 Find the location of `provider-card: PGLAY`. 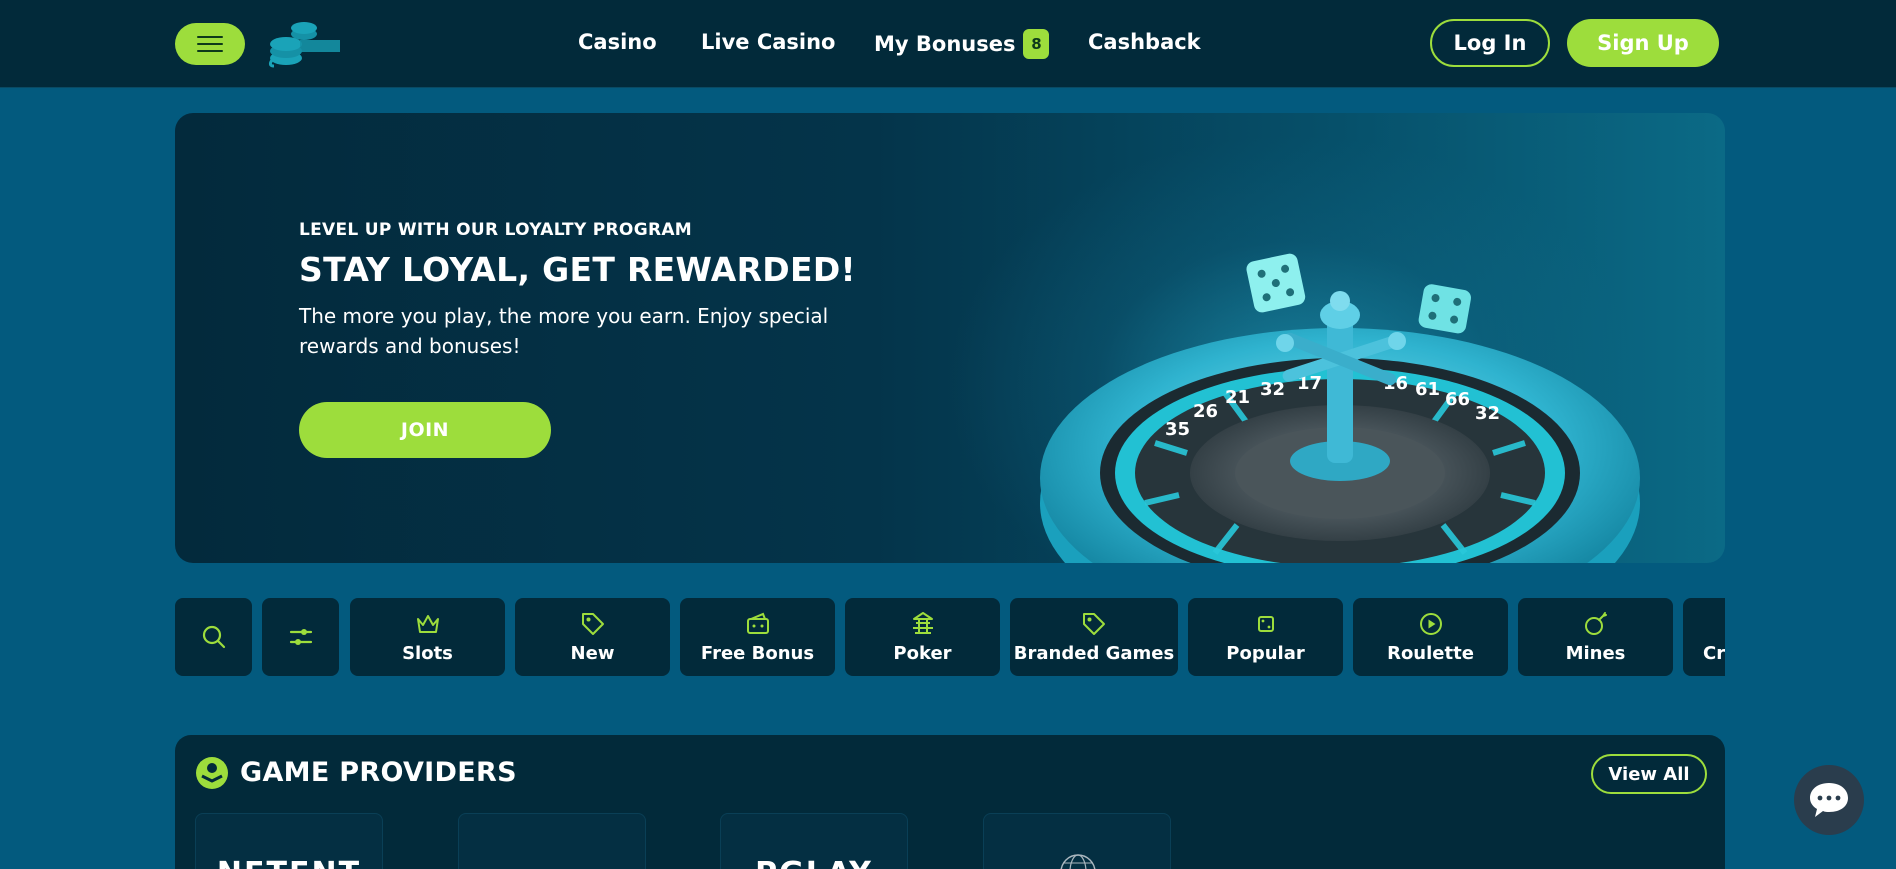

provider-card: PGLAY is located at coordinates (814, 841).